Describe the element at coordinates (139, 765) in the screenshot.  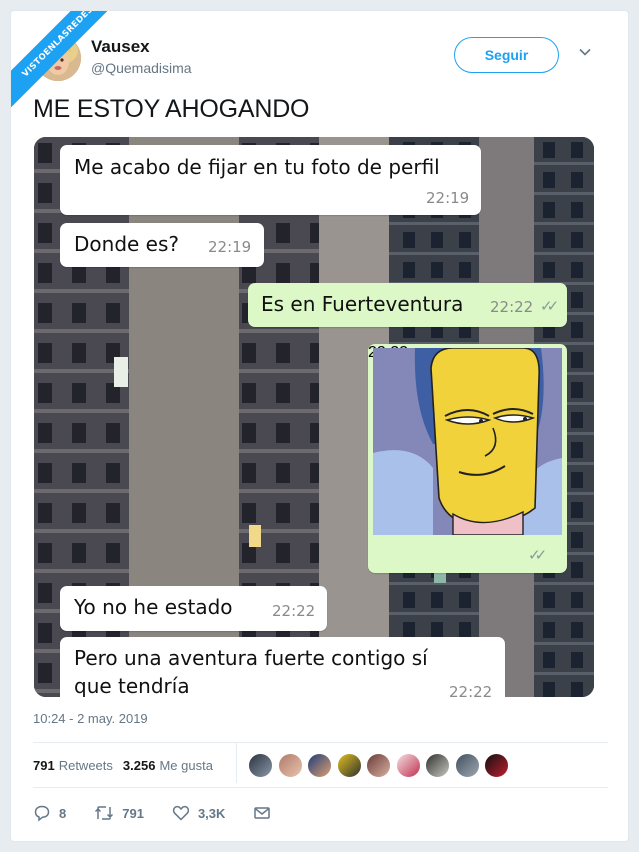
I see `likes-count: 3.256` at that location.